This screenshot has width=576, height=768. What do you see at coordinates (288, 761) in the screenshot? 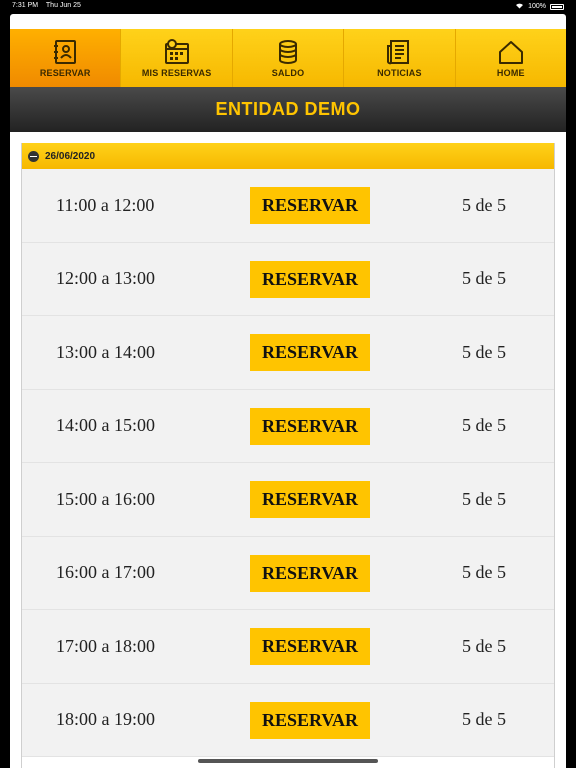
I see `home-indicator` at bounding box center [288, 761].